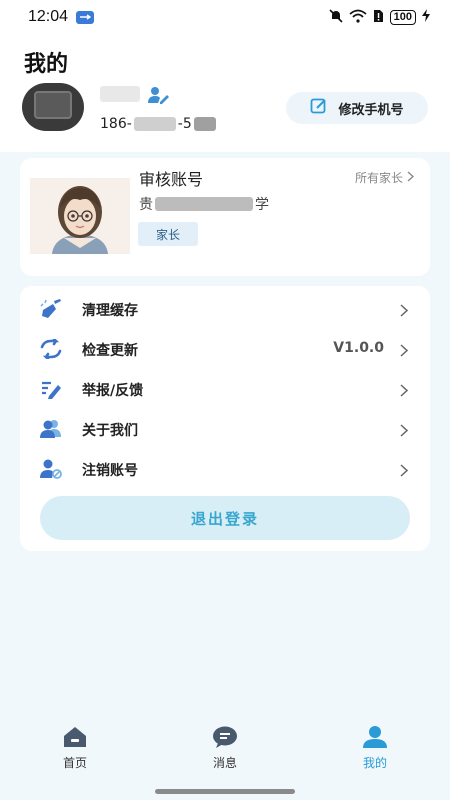  Describe the element at coordinates (225, 17) in the screenshot. I see `status-bar: 12:04 100` at that location.